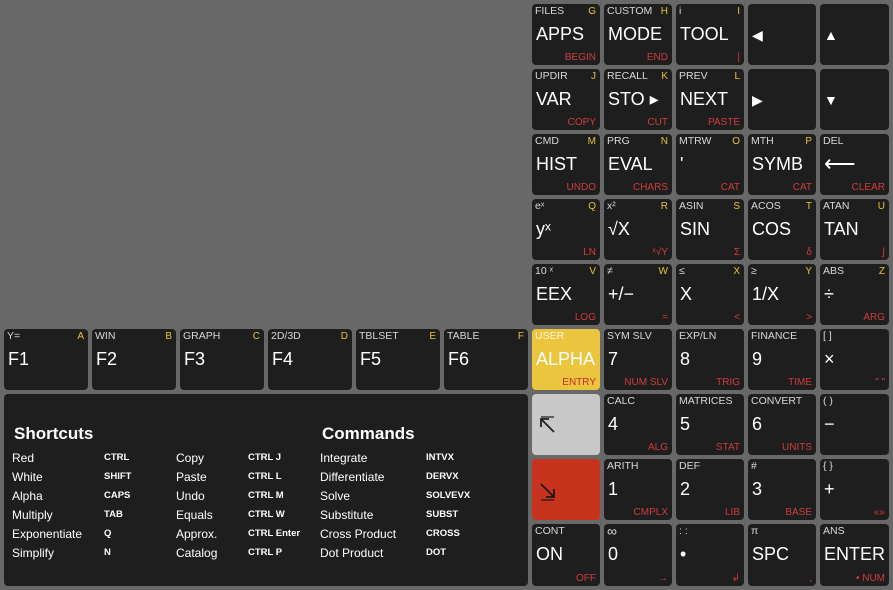 The image size is (893, 590). I want to click on key-down-arrow: ▼, so click(854, 99).